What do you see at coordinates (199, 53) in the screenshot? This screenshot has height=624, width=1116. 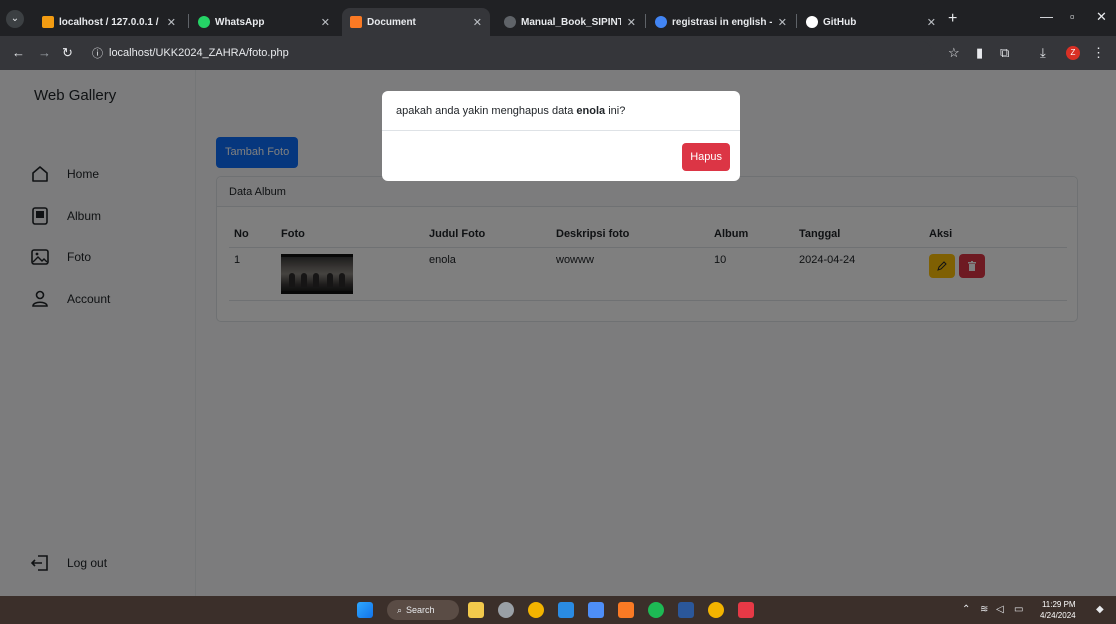 I see `address-url: localhost/UKK2024_ZAHRA/foto.php` at bounding box center [199, 53].